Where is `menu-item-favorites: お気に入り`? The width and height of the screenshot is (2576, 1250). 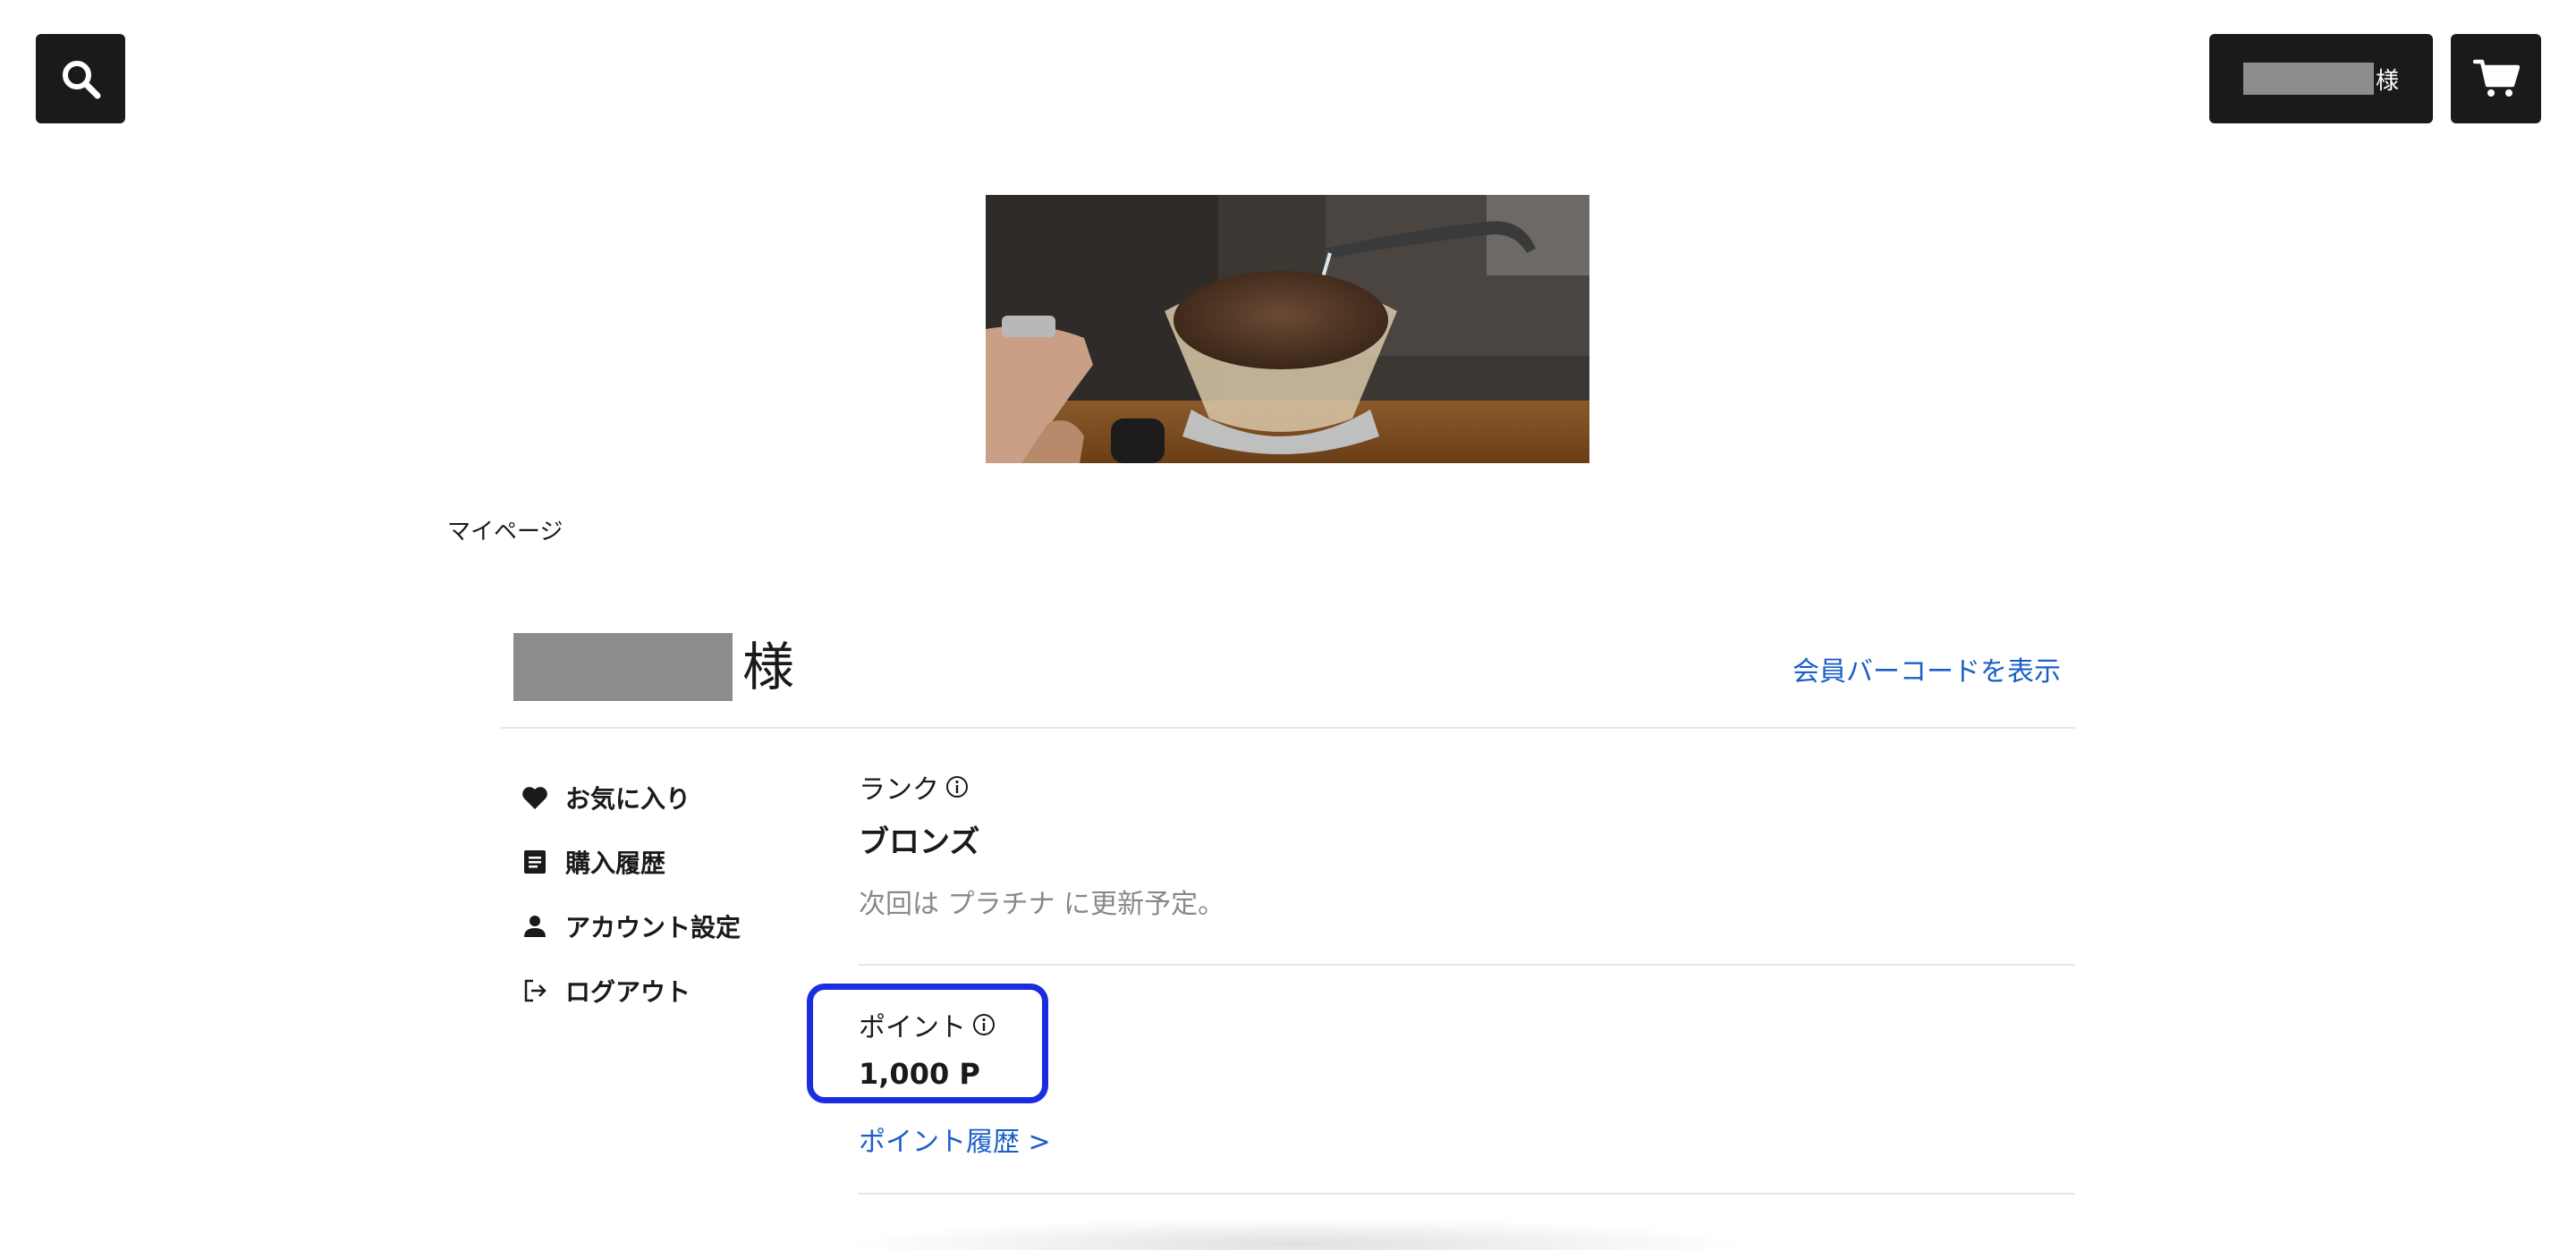
menu-item-favorites: お気に入り is located at coordinates (606, 798).